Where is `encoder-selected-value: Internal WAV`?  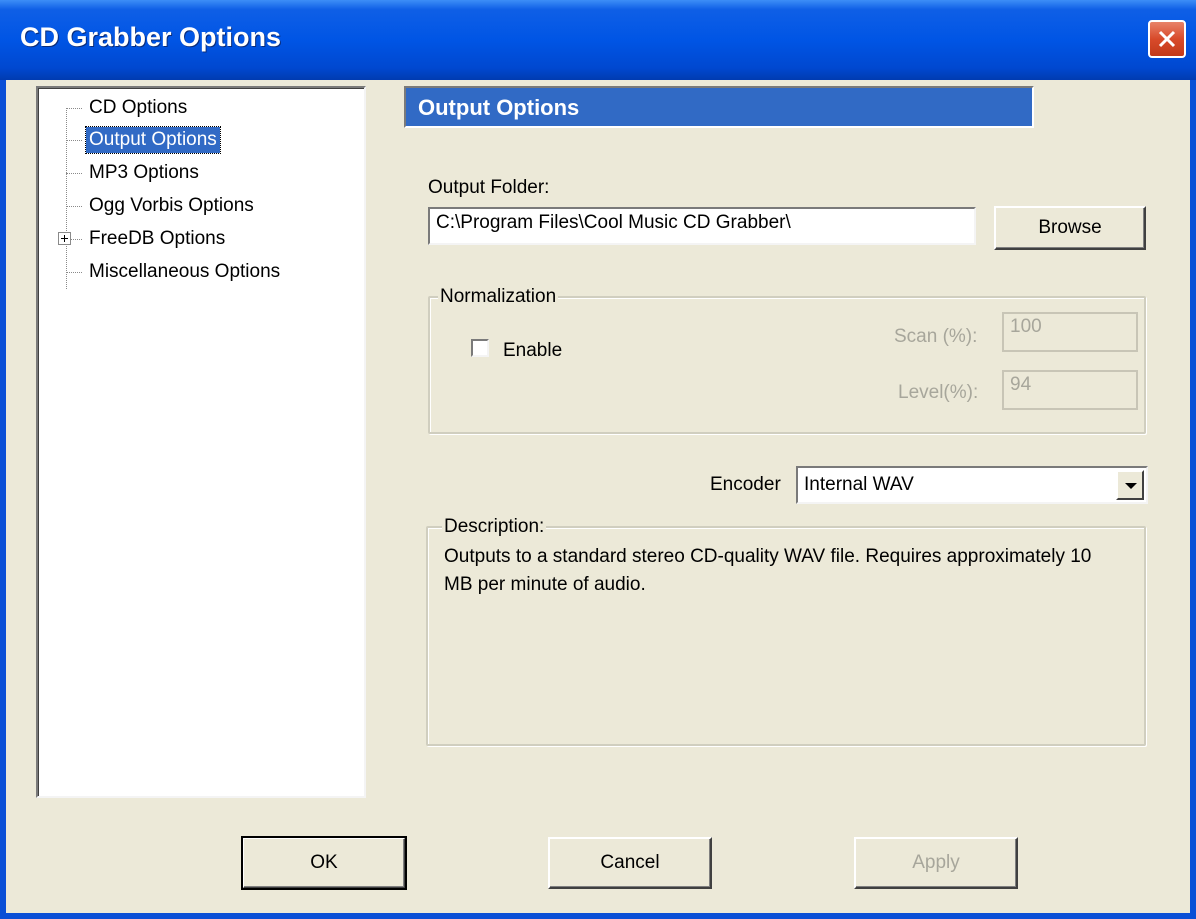
encoder-selected-value: Internal WAV is located at coordinates (859, 484).